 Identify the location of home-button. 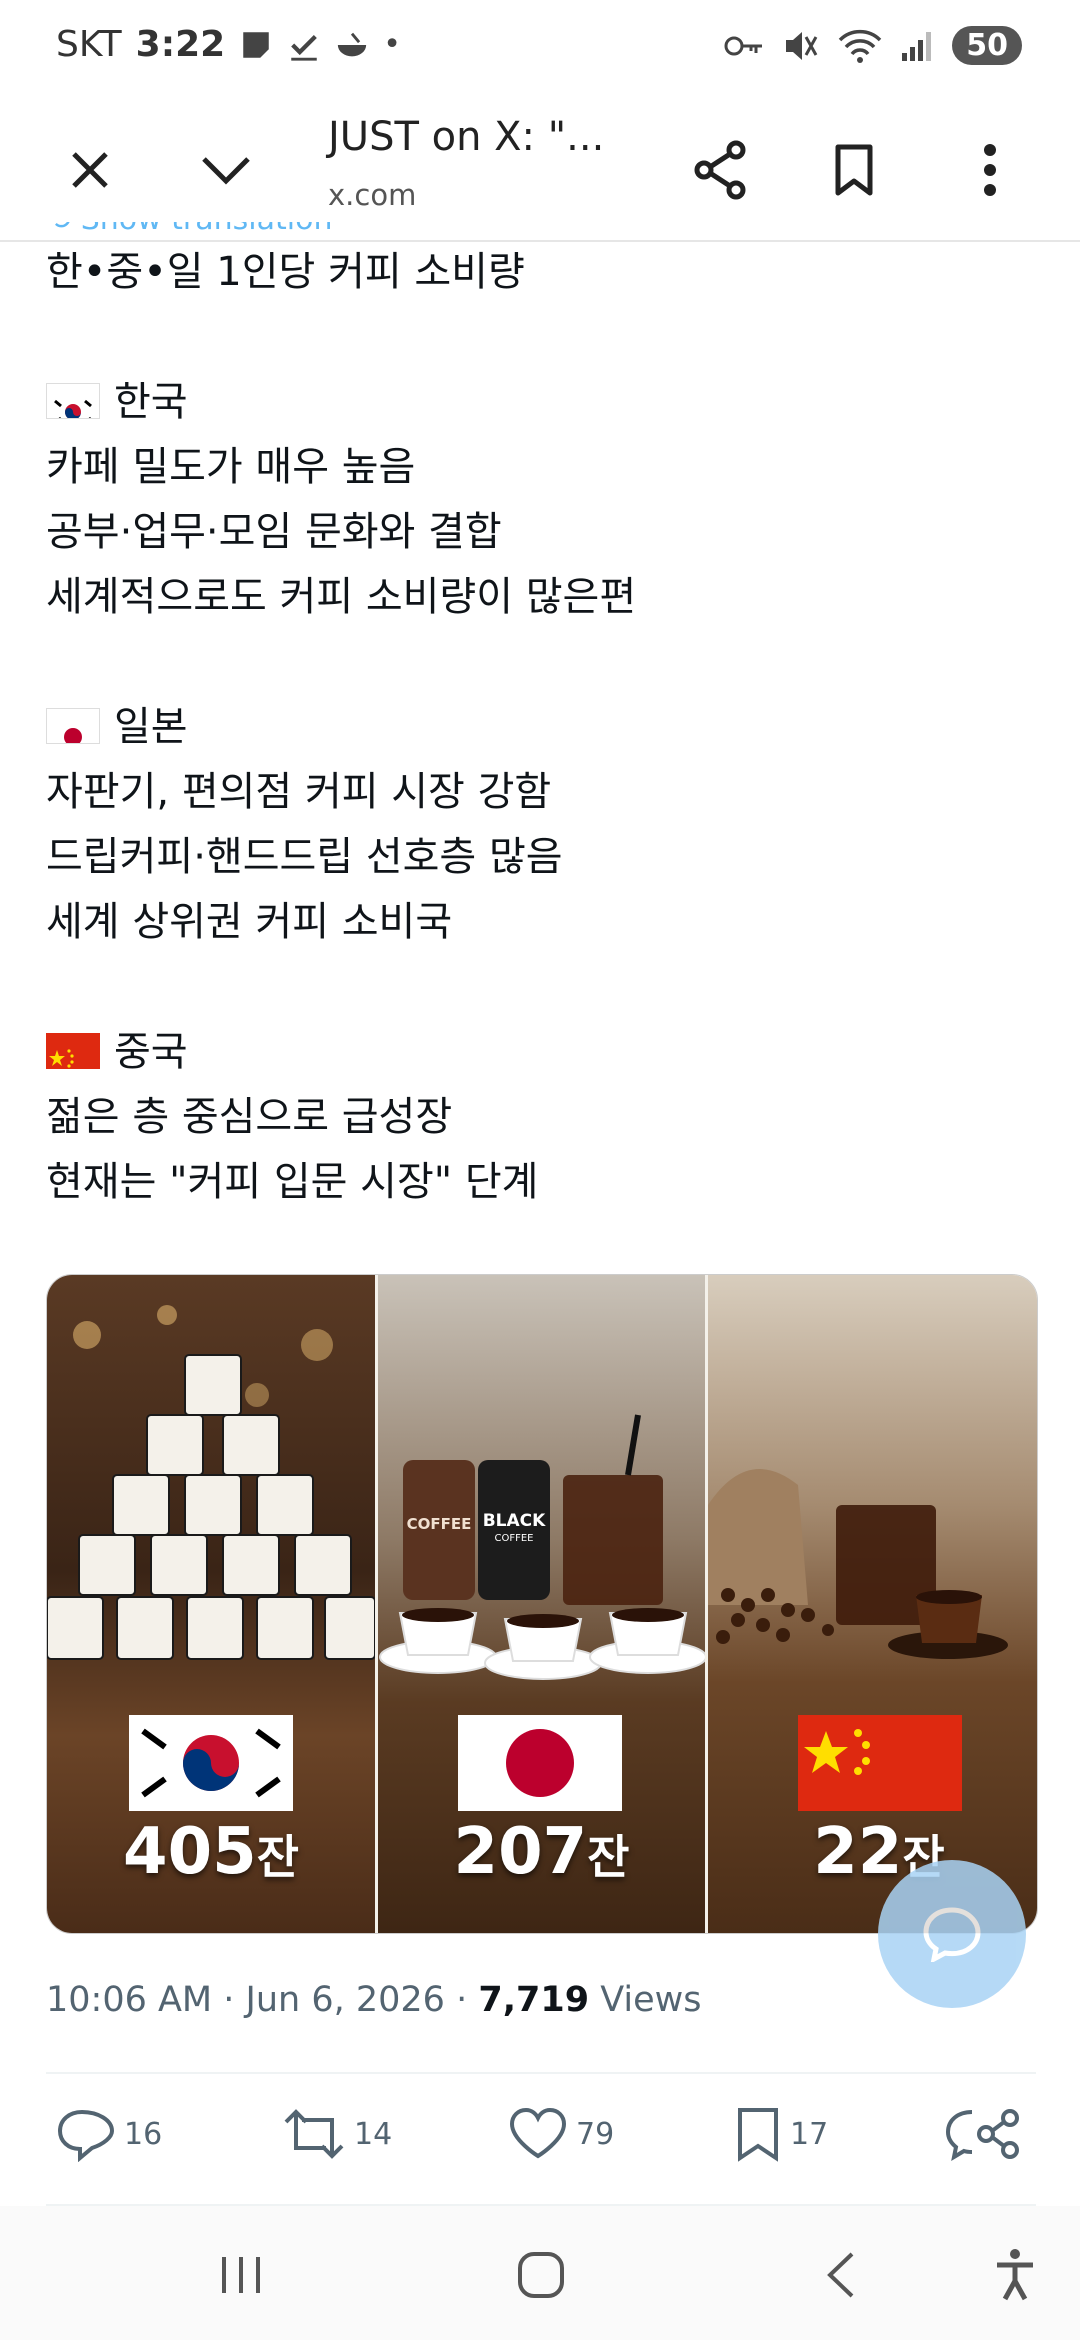
(541, 2275).